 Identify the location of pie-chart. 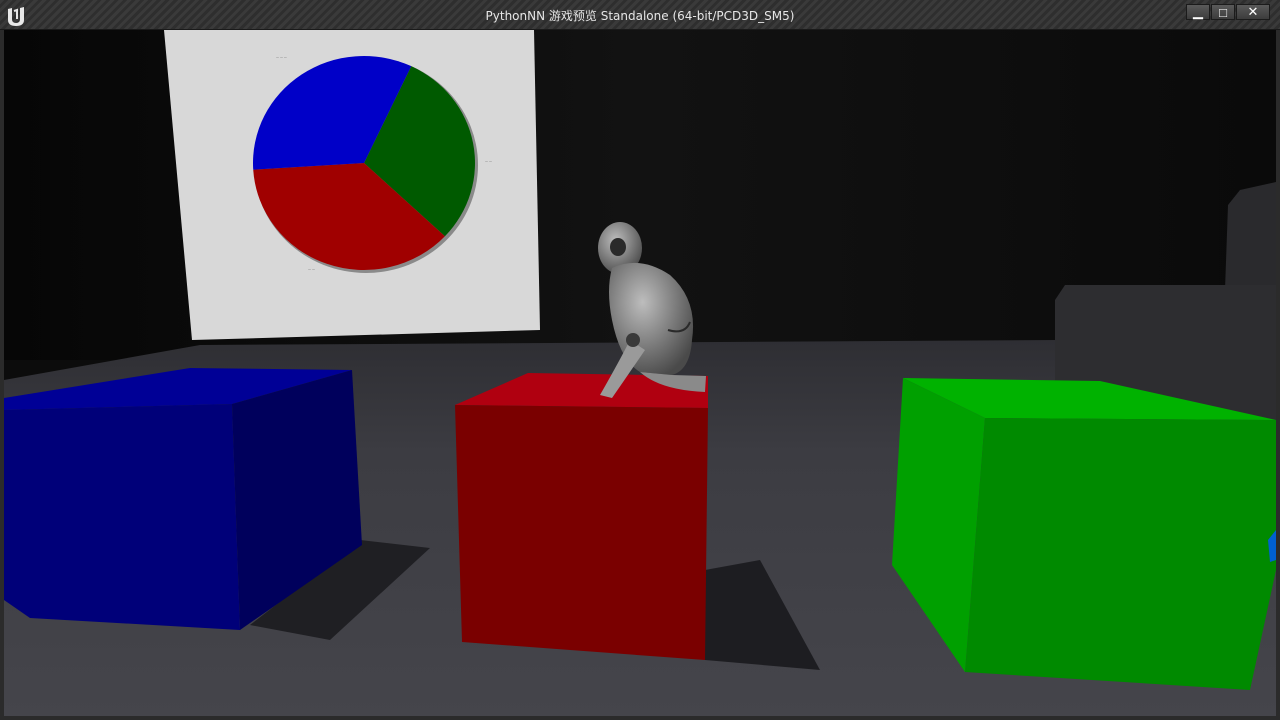
(365, 164).